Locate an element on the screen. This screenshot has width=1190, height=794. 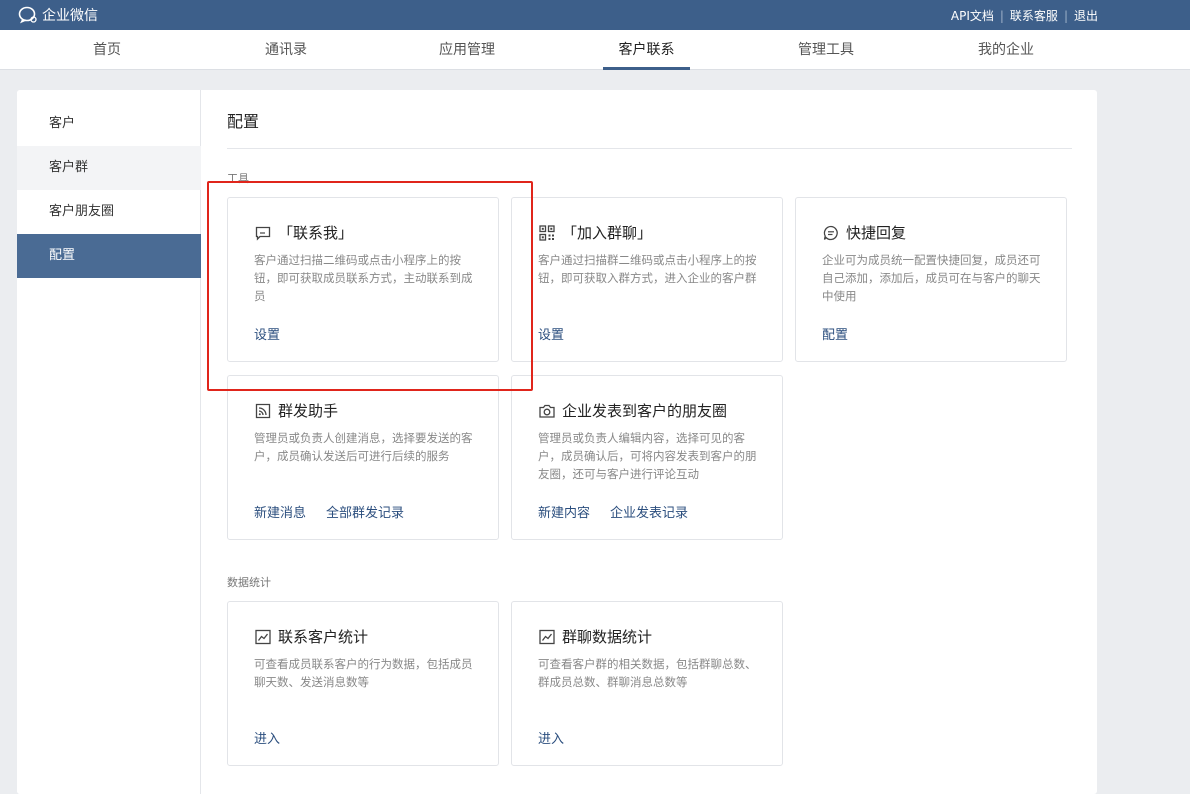
tab-home: 首页 is located at coordinates (107, 50).